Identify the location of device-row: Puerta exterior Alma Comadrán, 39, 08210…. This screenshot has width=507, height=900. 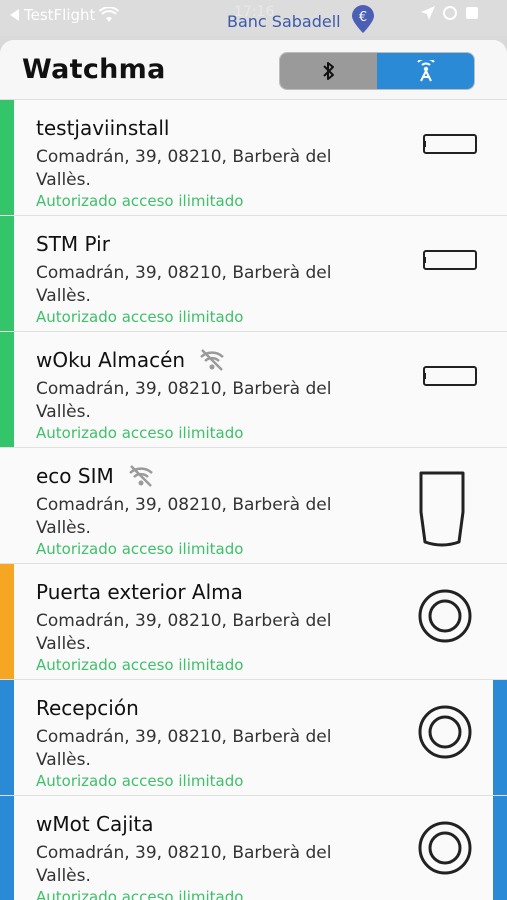
(253, 622).